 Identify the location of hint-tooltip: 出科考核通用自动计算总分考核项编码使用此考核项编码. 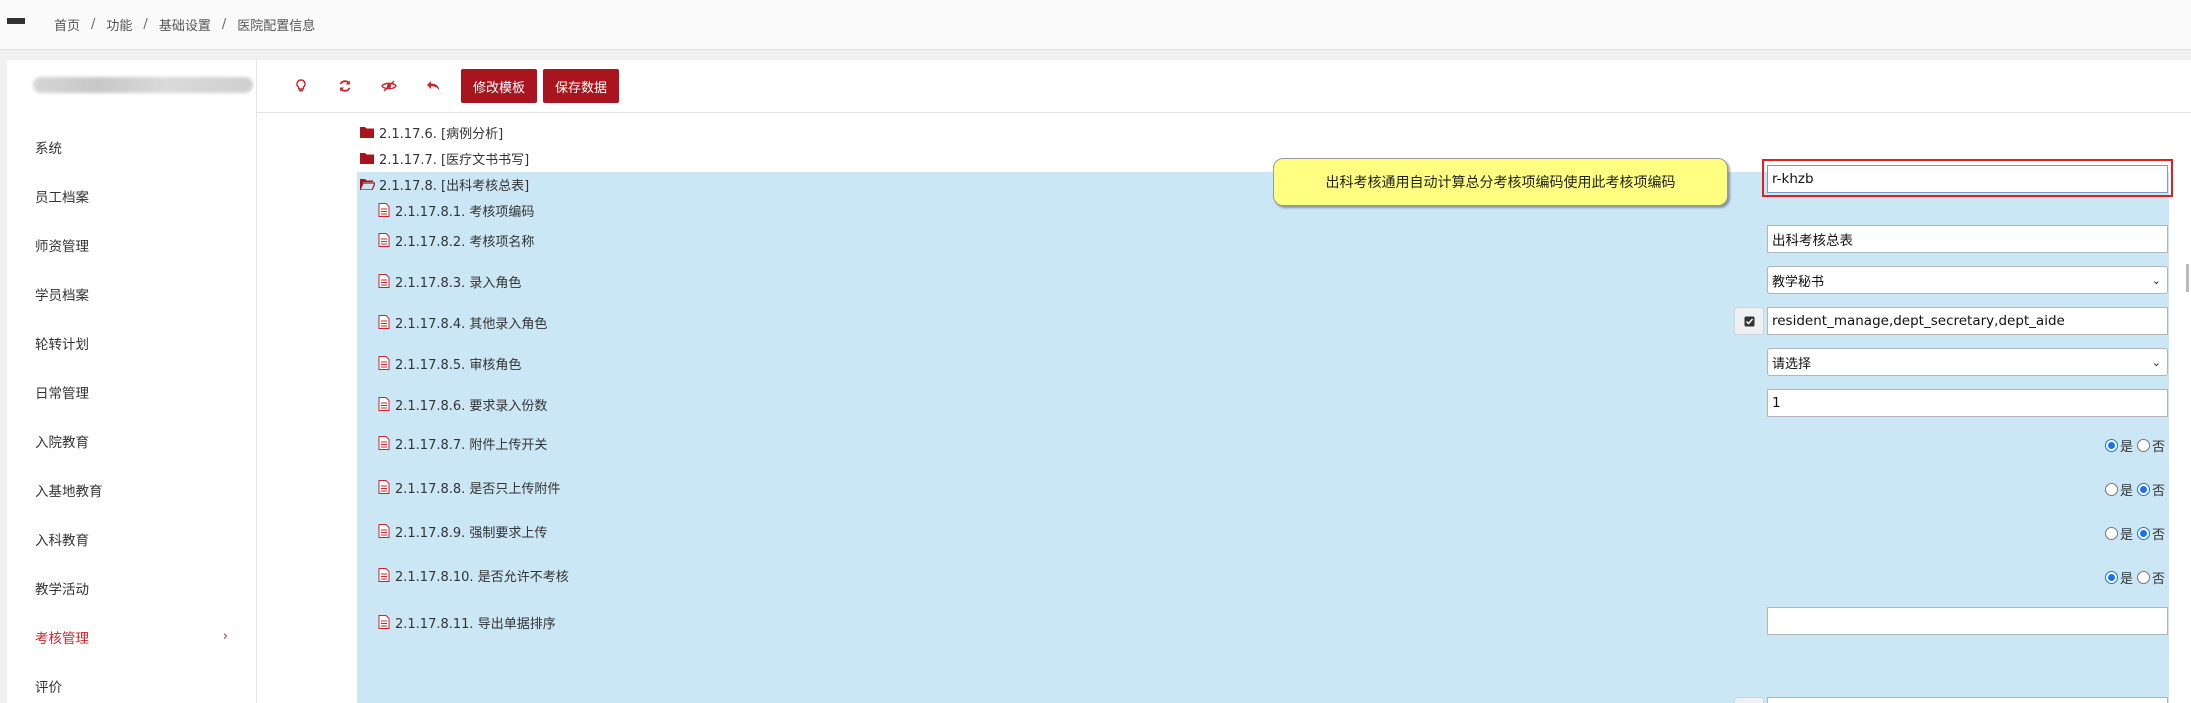
(1500, 182).